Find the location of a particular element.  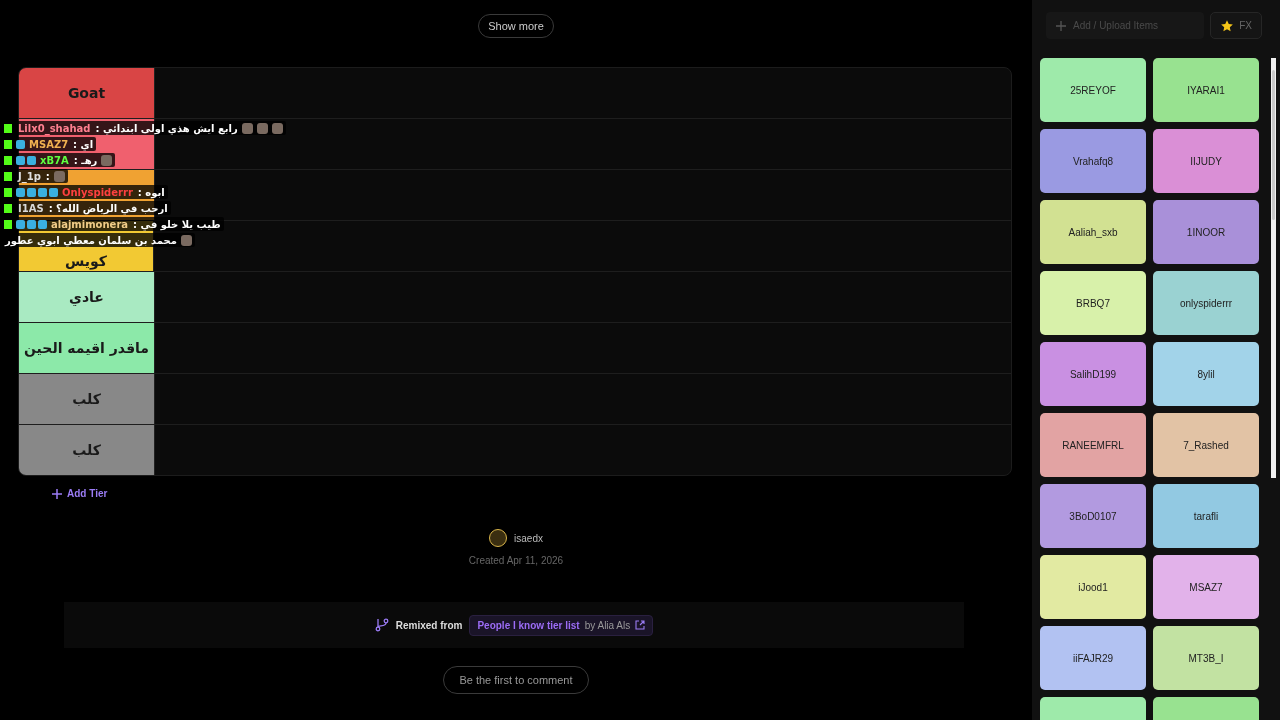

star-icon is located at coordinates (1227, 25).